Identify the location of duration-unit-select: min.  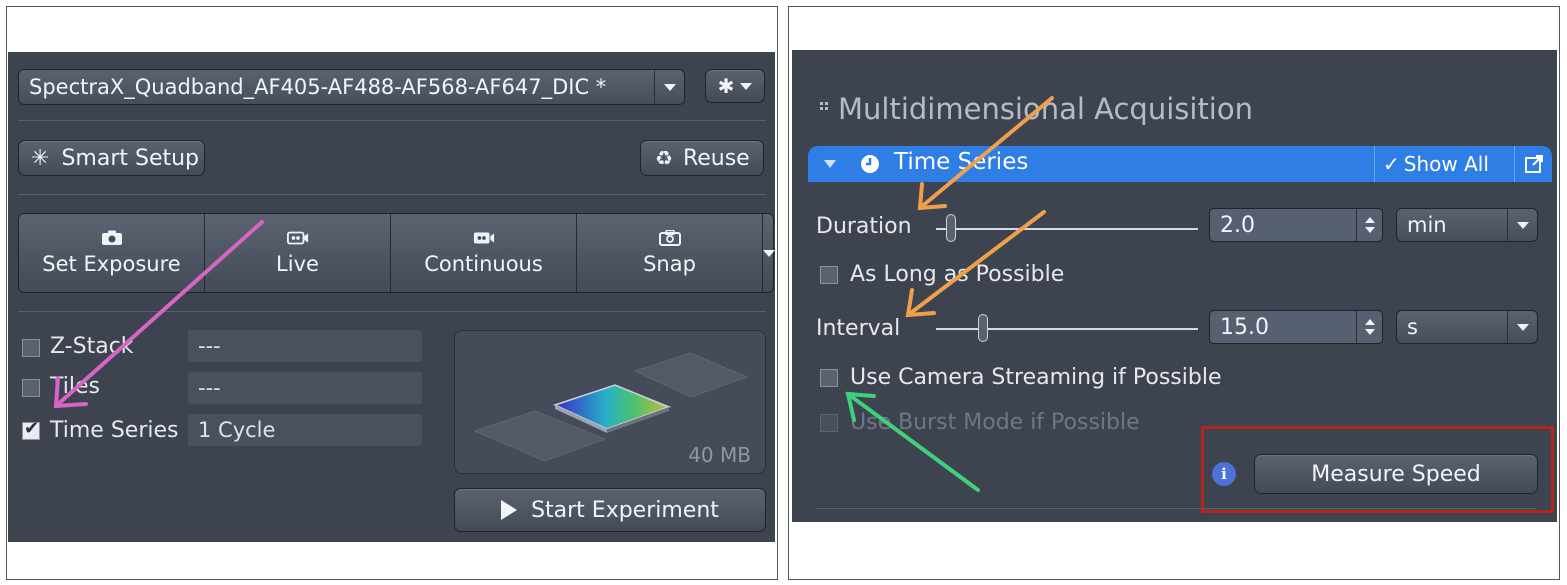
(1467, 225).